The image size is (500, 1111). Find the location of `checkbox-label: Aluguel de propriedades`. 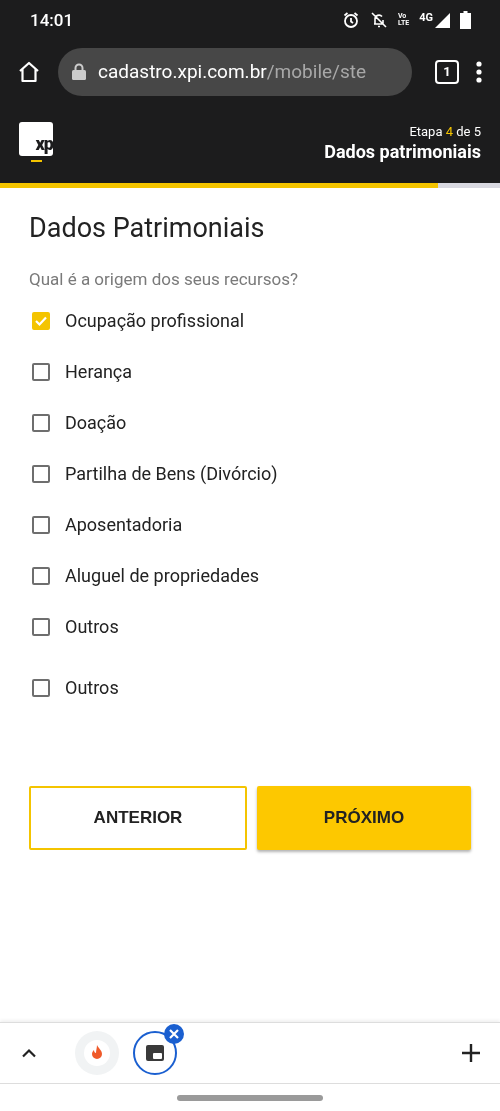

checkbox-label: Aluguel de propriedades is located at coordinates (162, 575).